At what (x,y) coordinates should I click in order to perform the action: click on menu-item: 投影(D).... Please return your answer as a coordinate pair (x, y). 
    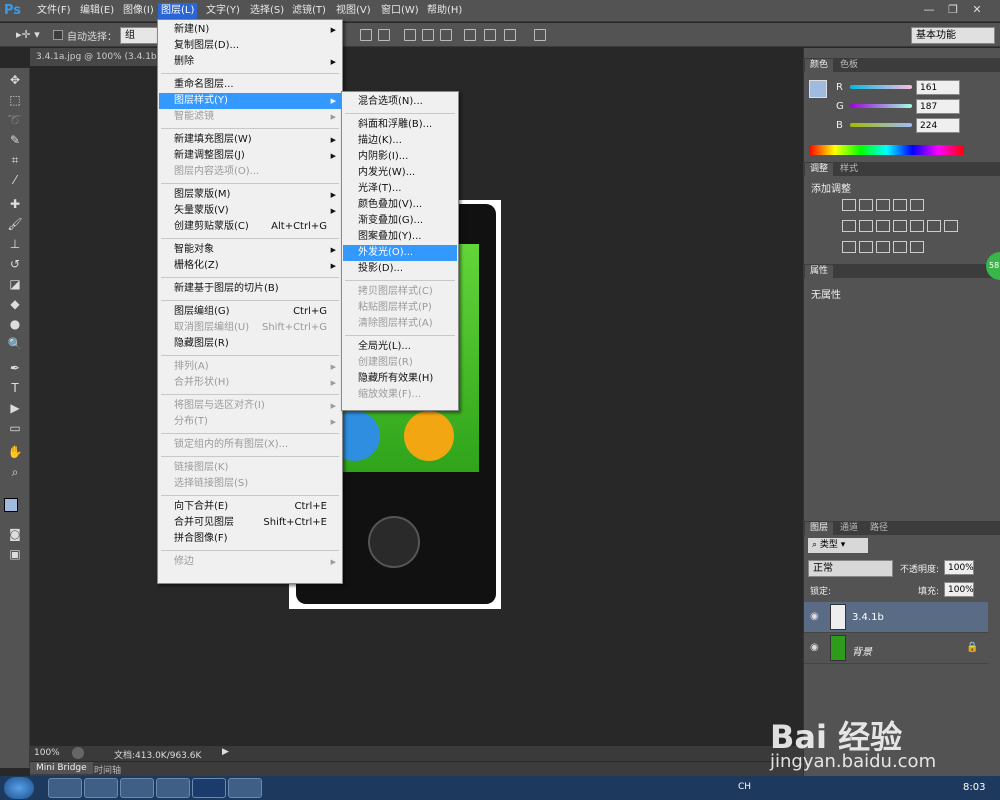
    Looking at the image, I should click on (400, 269).